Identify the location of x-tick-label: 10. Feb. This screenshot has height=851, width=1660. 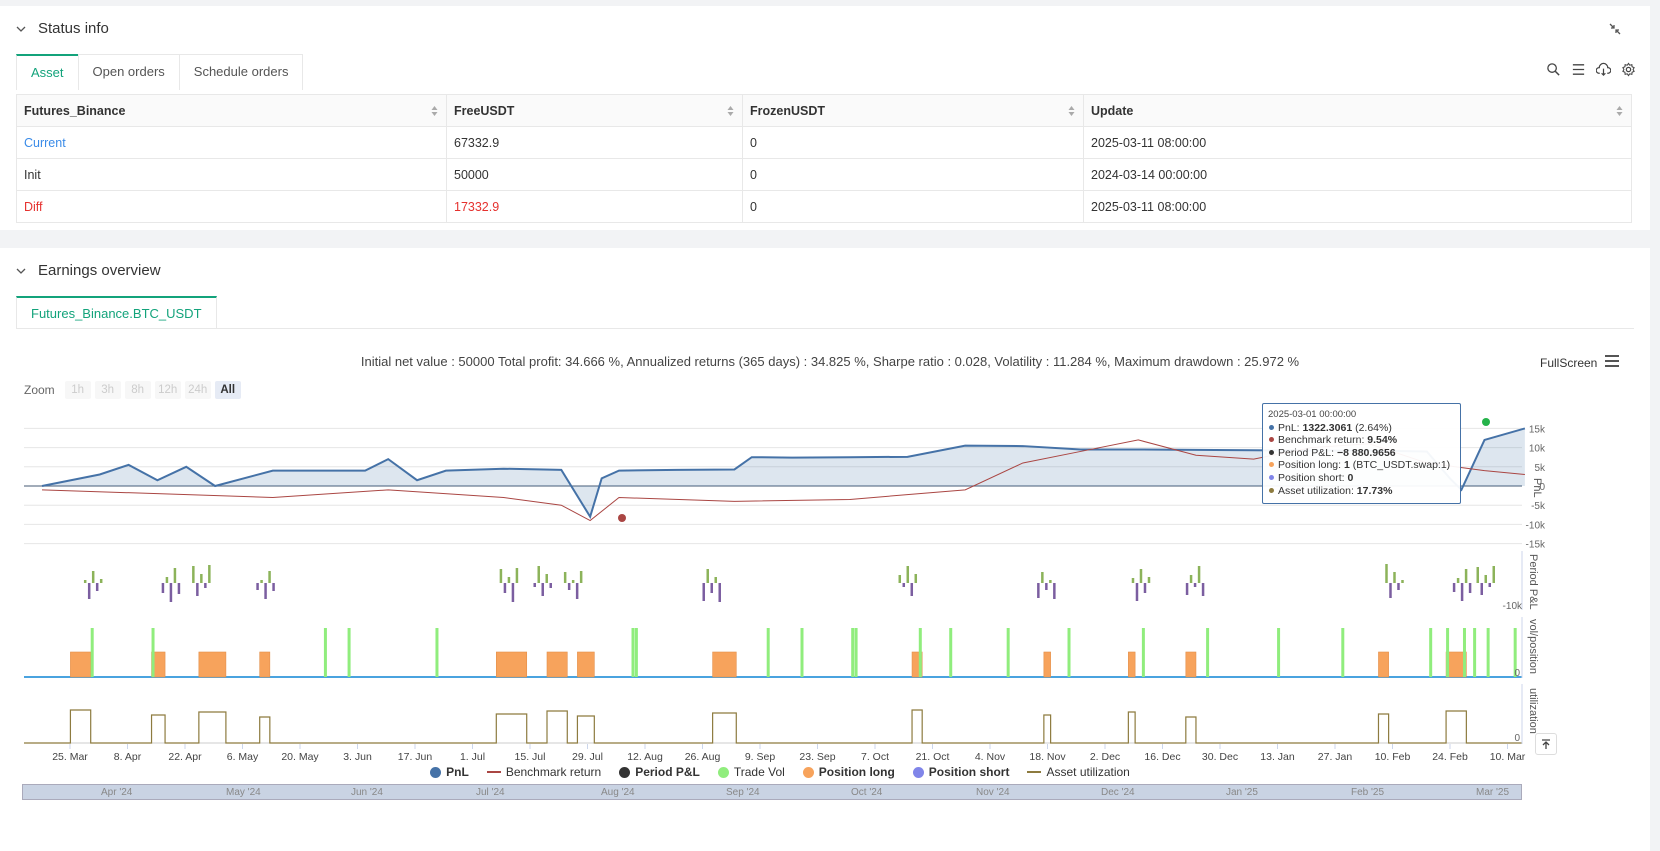
(1393, 757).